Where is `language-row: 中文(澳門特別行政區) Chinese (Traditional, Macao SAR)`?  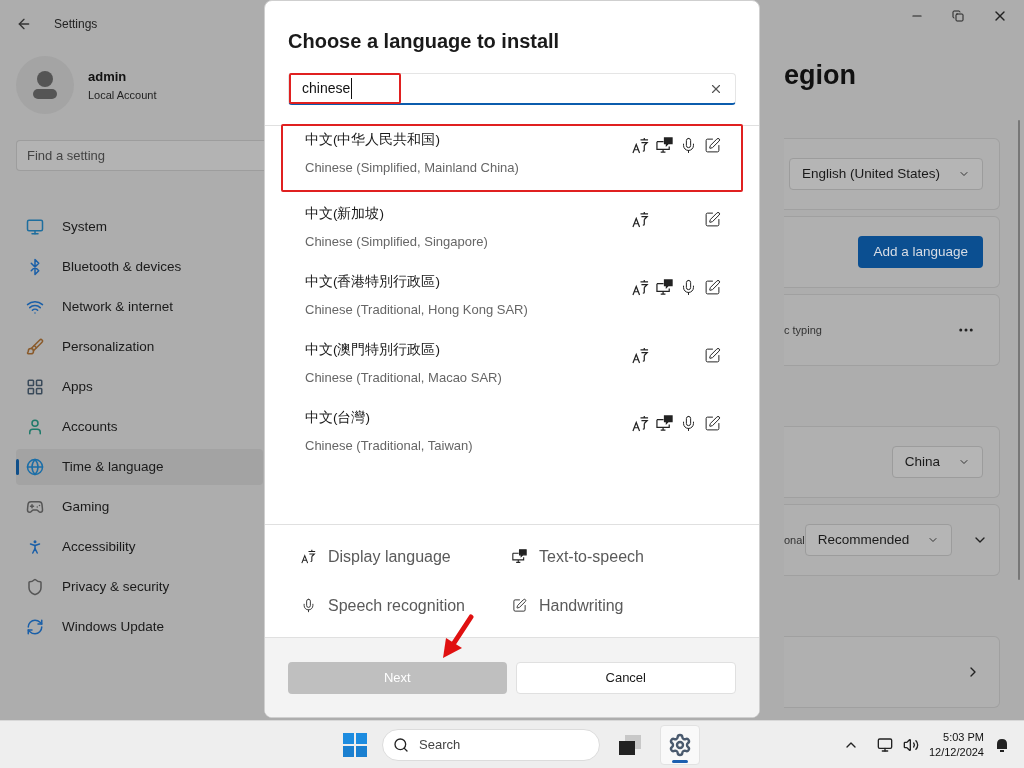 language-row: 中文(澳門特別行政區) Chinese (Traditional, Macao SAR) is located at coordinates (512, 368).